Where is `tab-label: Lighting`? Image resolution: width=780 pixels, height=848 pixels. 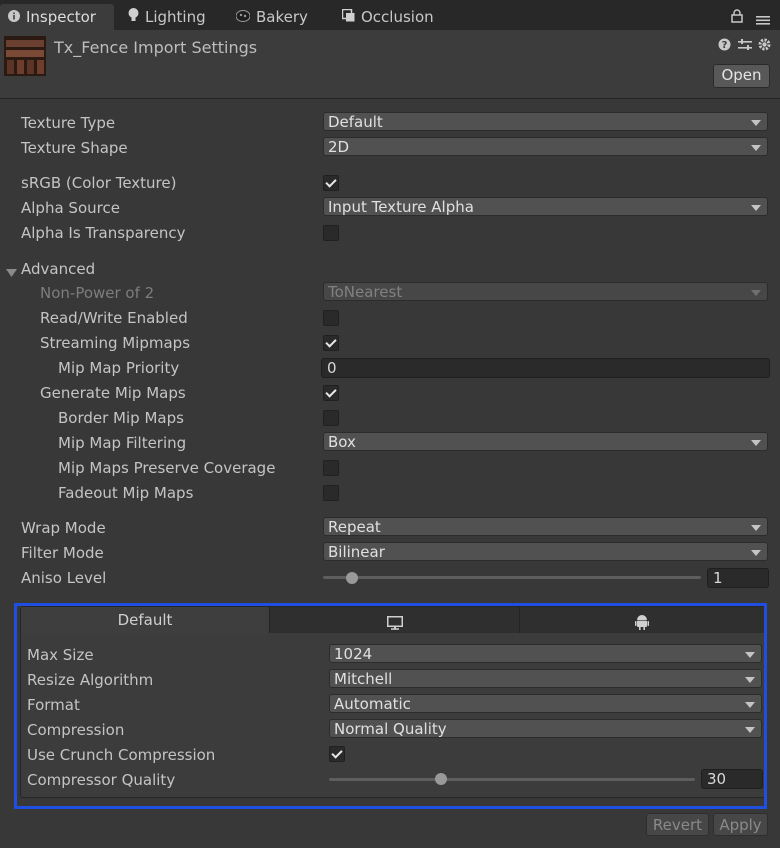 tab-label: Lighting is located at coordinates (175, 17).